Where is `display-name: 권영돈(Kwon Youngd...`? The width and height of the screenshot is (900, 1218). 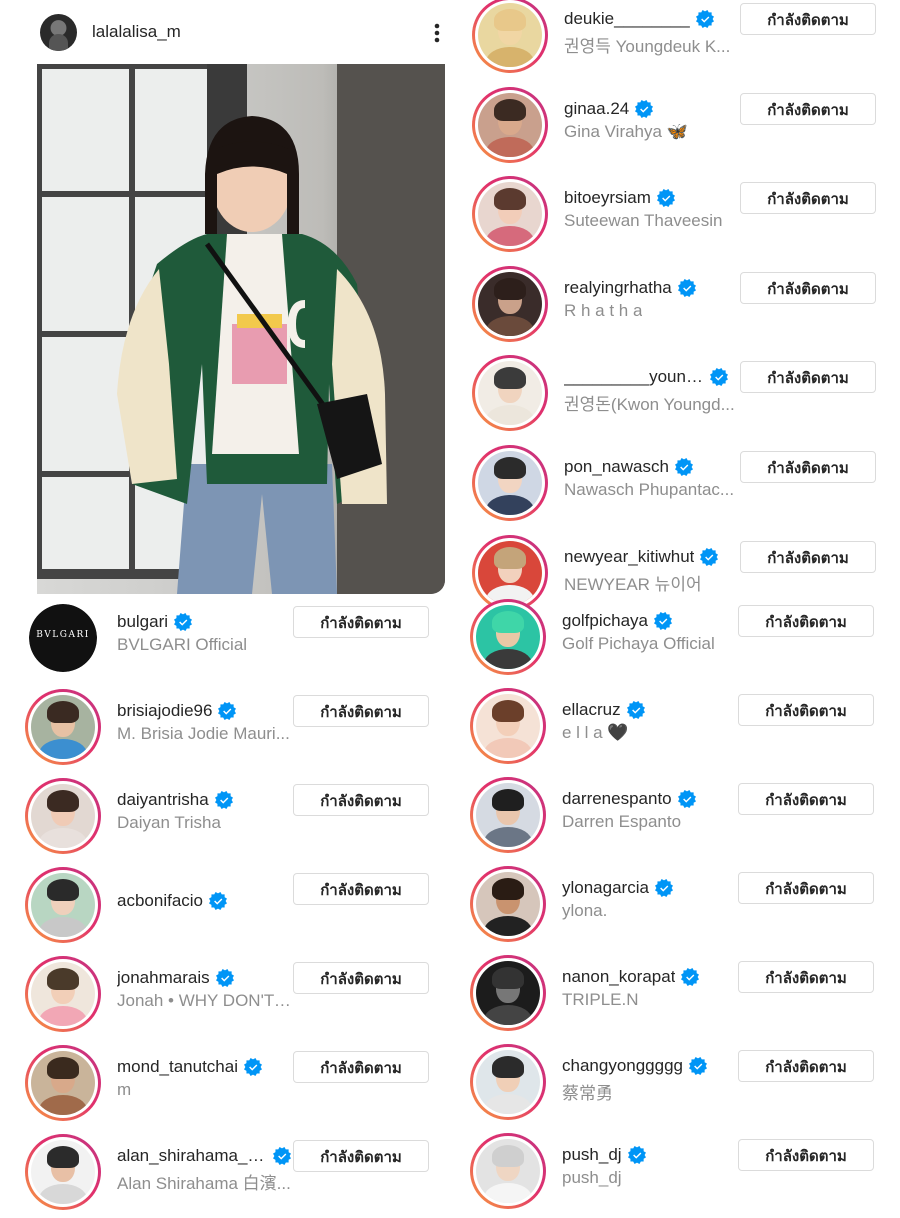
display-name: 권영돈(Kwon Youngd... is located at coordinates (649, 405).